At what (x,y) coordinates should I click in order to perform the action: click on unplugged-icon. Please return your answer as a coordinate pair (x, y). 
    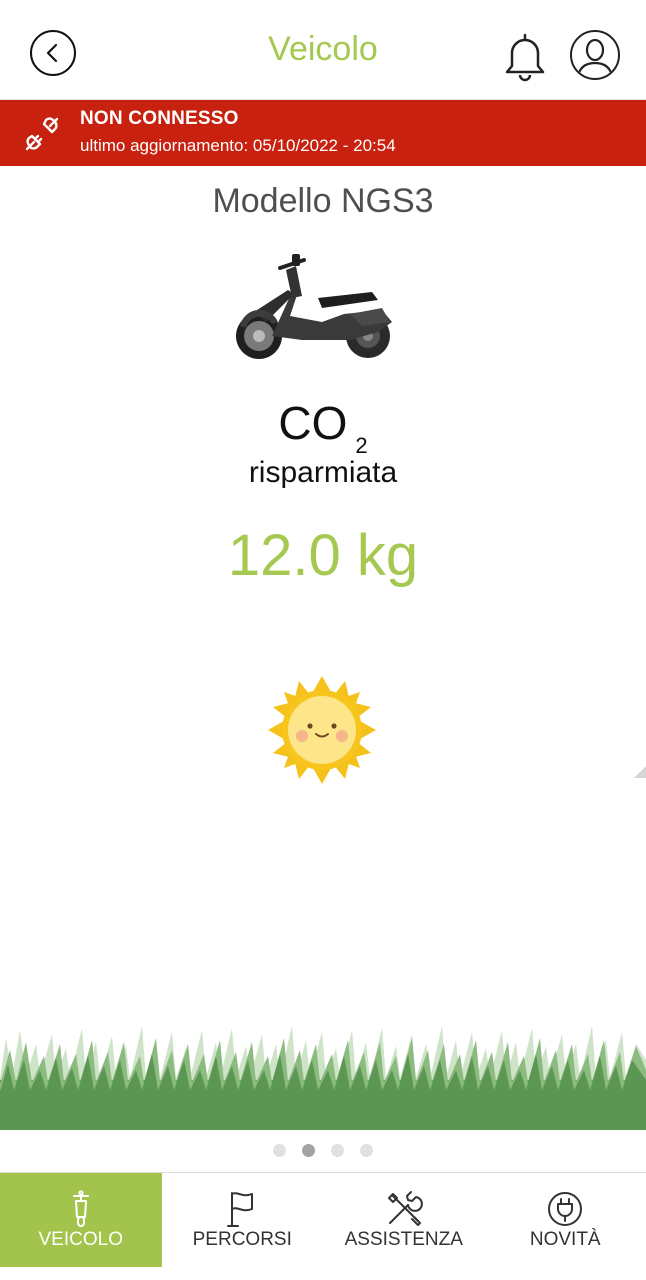
    Looking at the image, I should click on (42, 134).